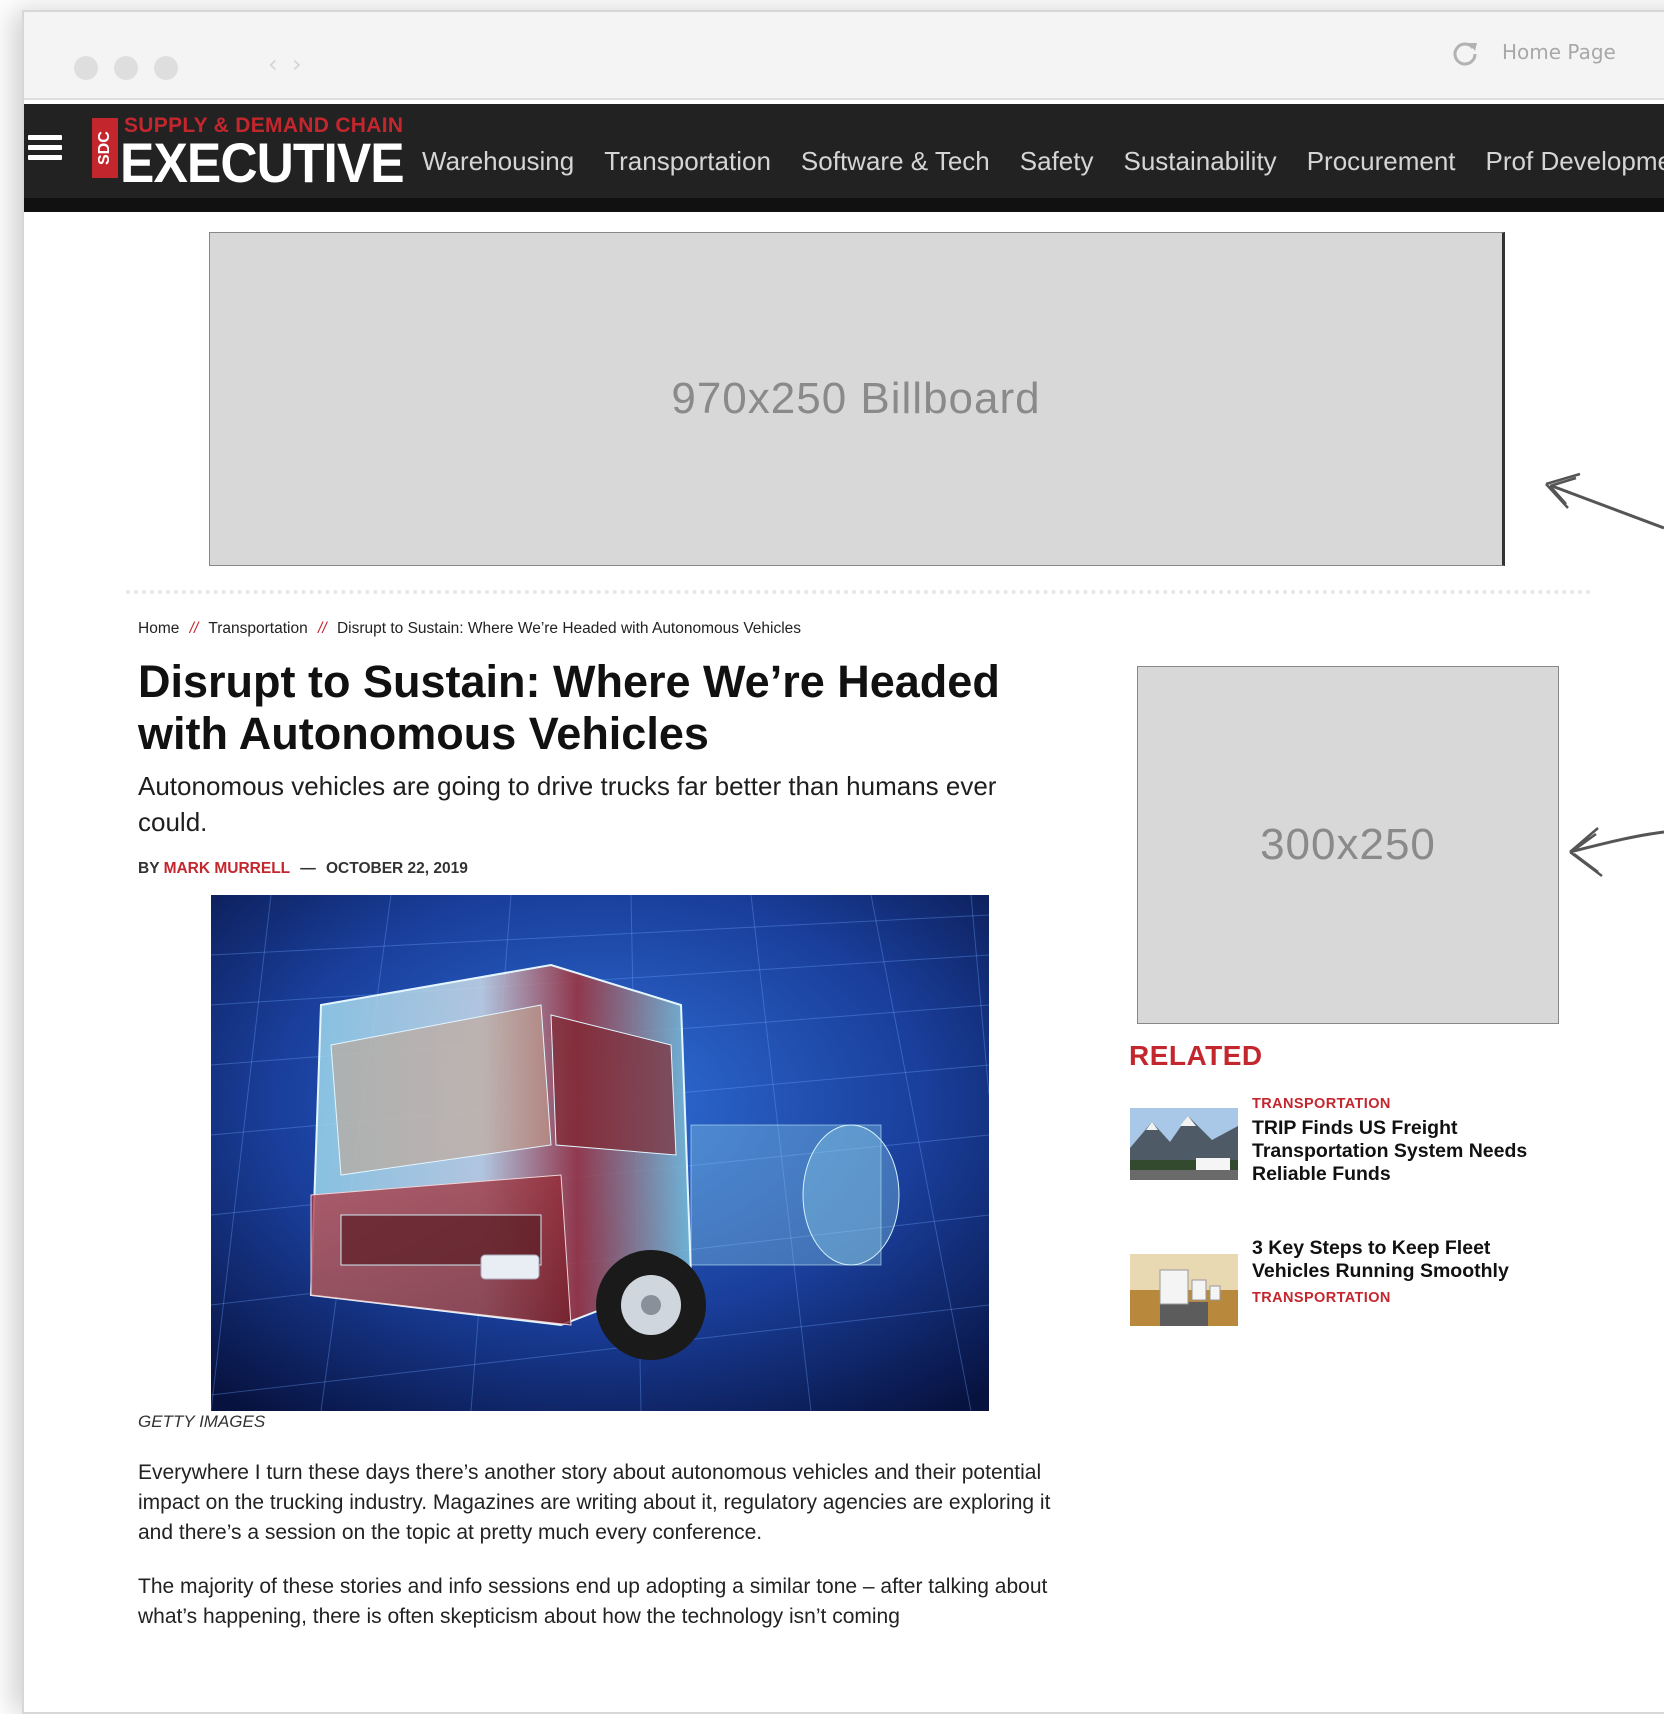 Image resolution: width=1664 pixels, height=1714 pixels. What do you see at coordinates (859, 592) in the screenshot?
I see `section-divider` at bounding box center [859, 592].